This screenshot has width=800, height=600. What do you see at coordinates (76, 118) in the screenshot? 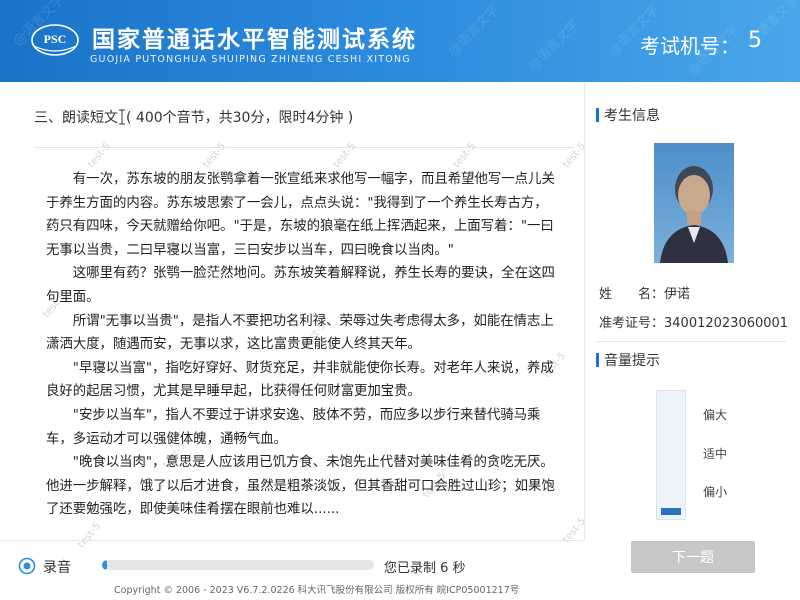
I see `section-title-main: 三、朗读短文` at bounding box center [76, 118].